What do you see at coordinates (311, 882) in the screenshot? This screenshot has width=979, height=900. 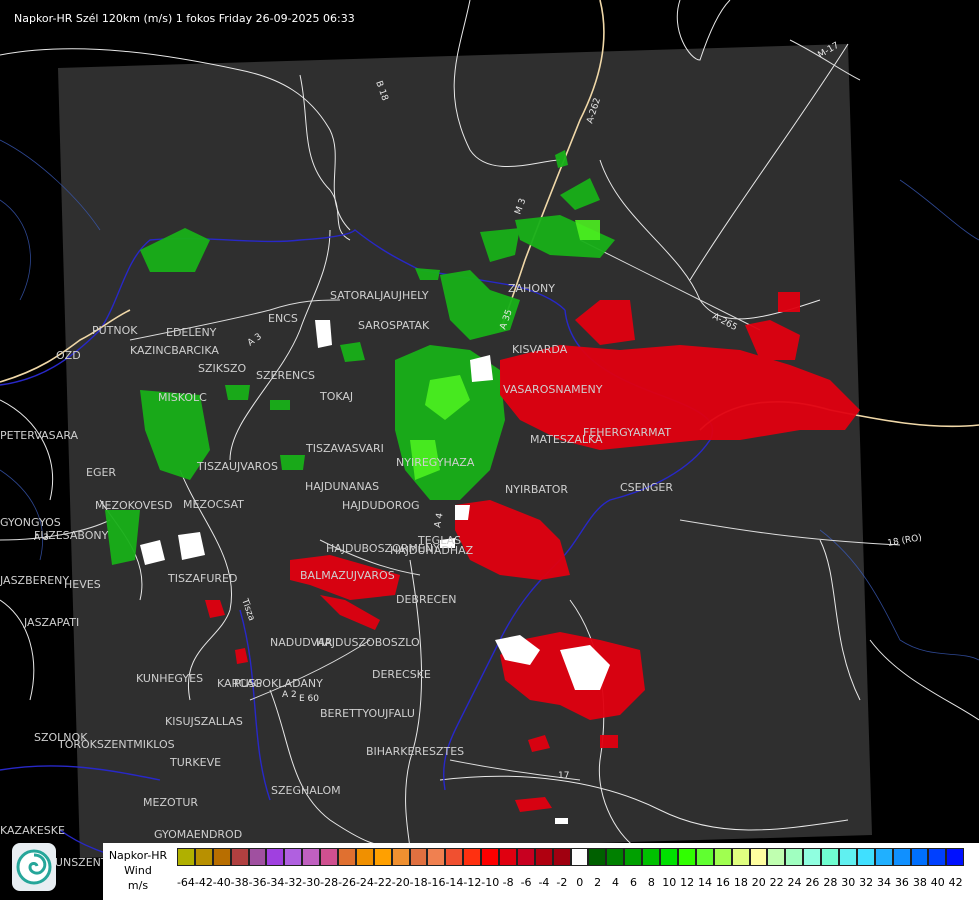 I see `legend-tick-label: -30` at bounding box center [311, 882].